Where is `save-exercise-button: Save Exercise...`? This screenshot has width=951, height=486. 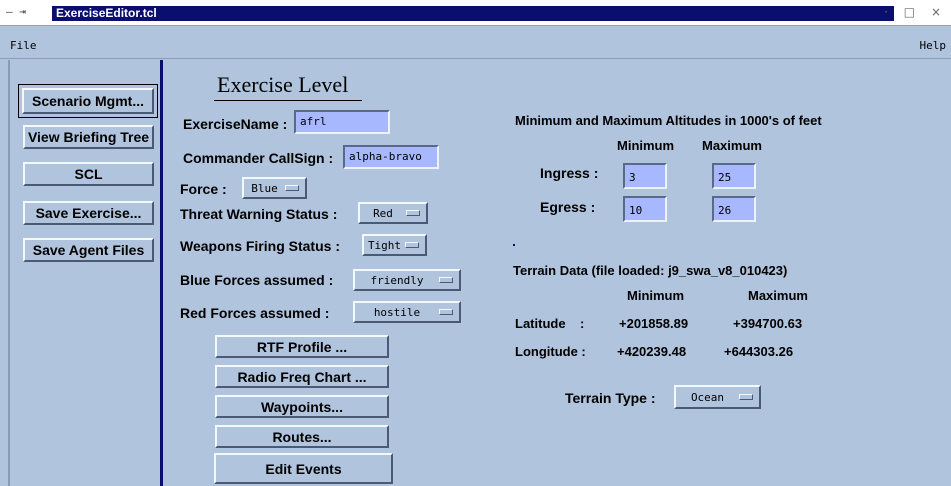 save-exercise-button: Save Exercise... is located at coordinates (88, 213).